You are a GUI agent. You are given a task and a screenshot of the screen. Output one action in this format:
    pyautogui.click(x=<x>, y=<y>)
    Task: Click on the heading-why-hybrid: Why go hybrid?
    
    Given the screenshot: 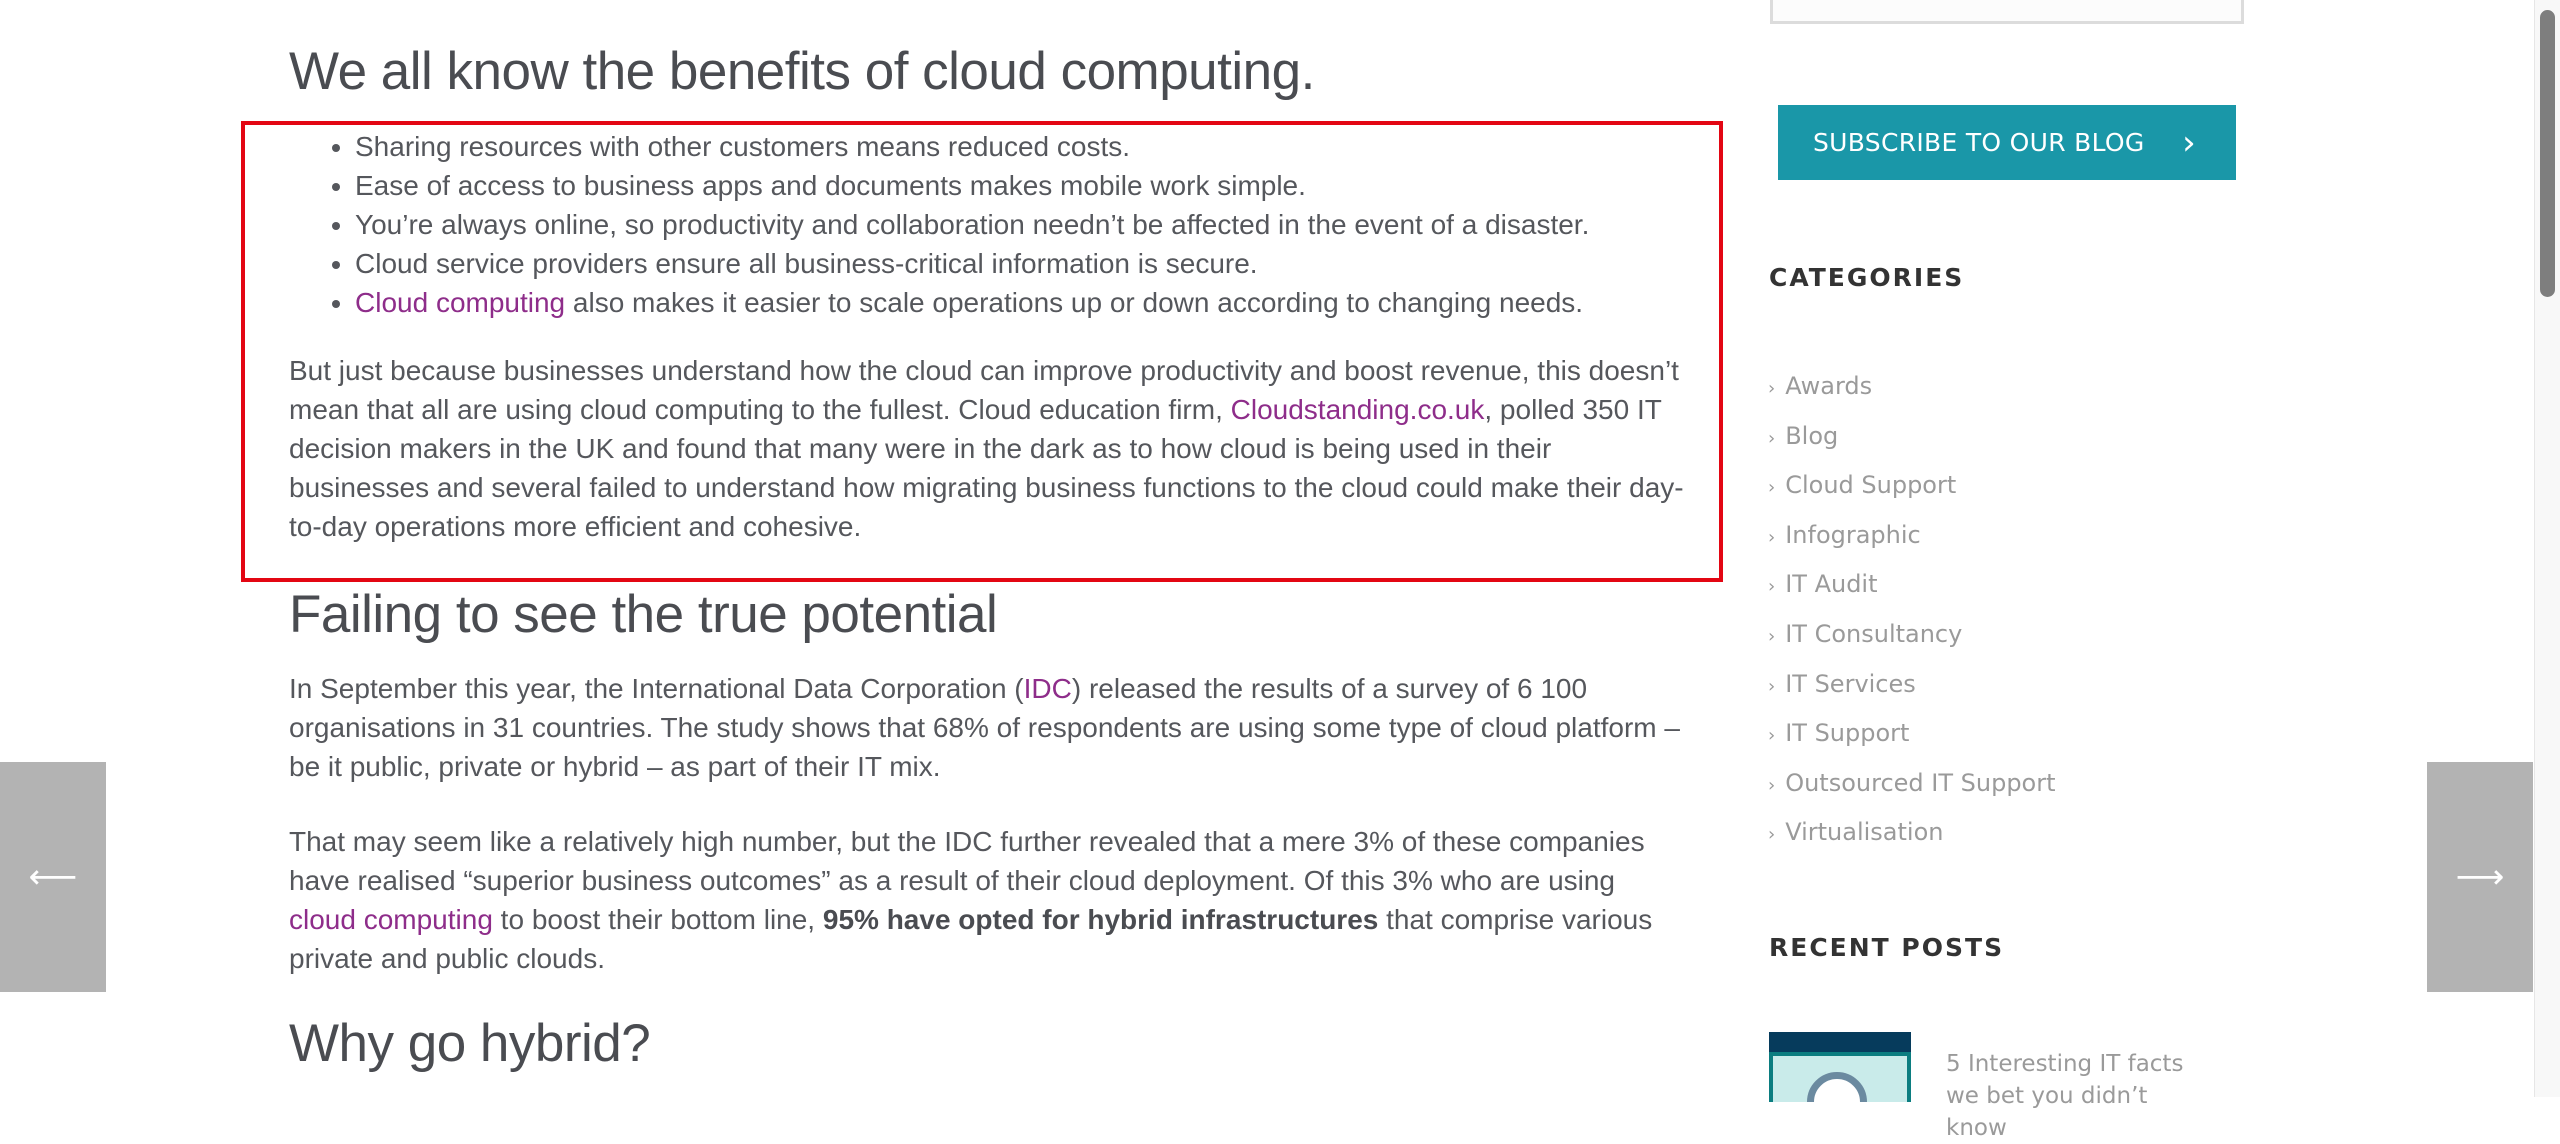 What is the action you would take?
    pyautogui.click(x=470, y=1043)
    